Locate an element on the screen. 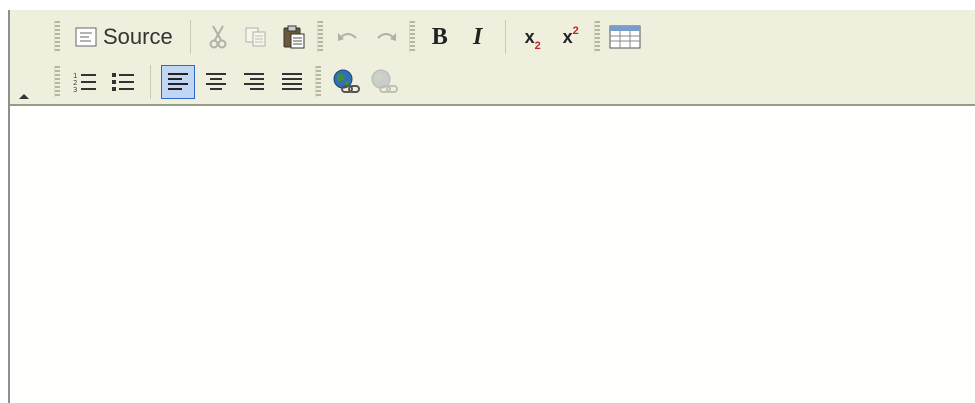 This screenshot has height=403, width=975. bulleted-list-button is located at coordinates (123, 82).